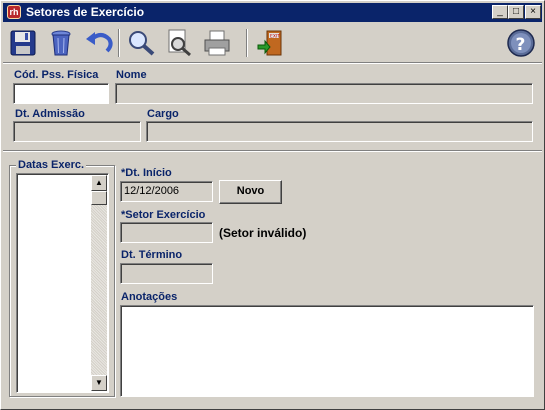  What do you see at coordinates (61, 43) in the screenshot?
I see `delete-icon` at bounding box center [61, 43].